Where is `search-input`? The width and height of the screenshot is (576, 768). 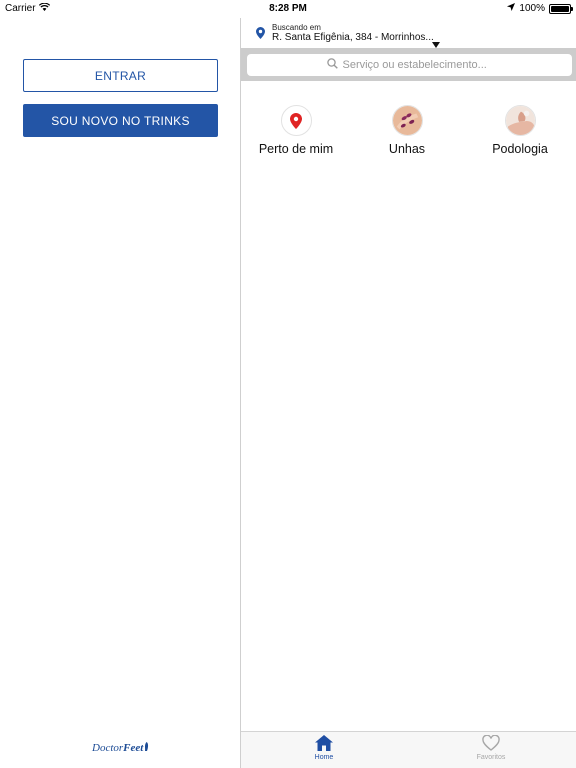 search-input is located at coordinates (417, 65).